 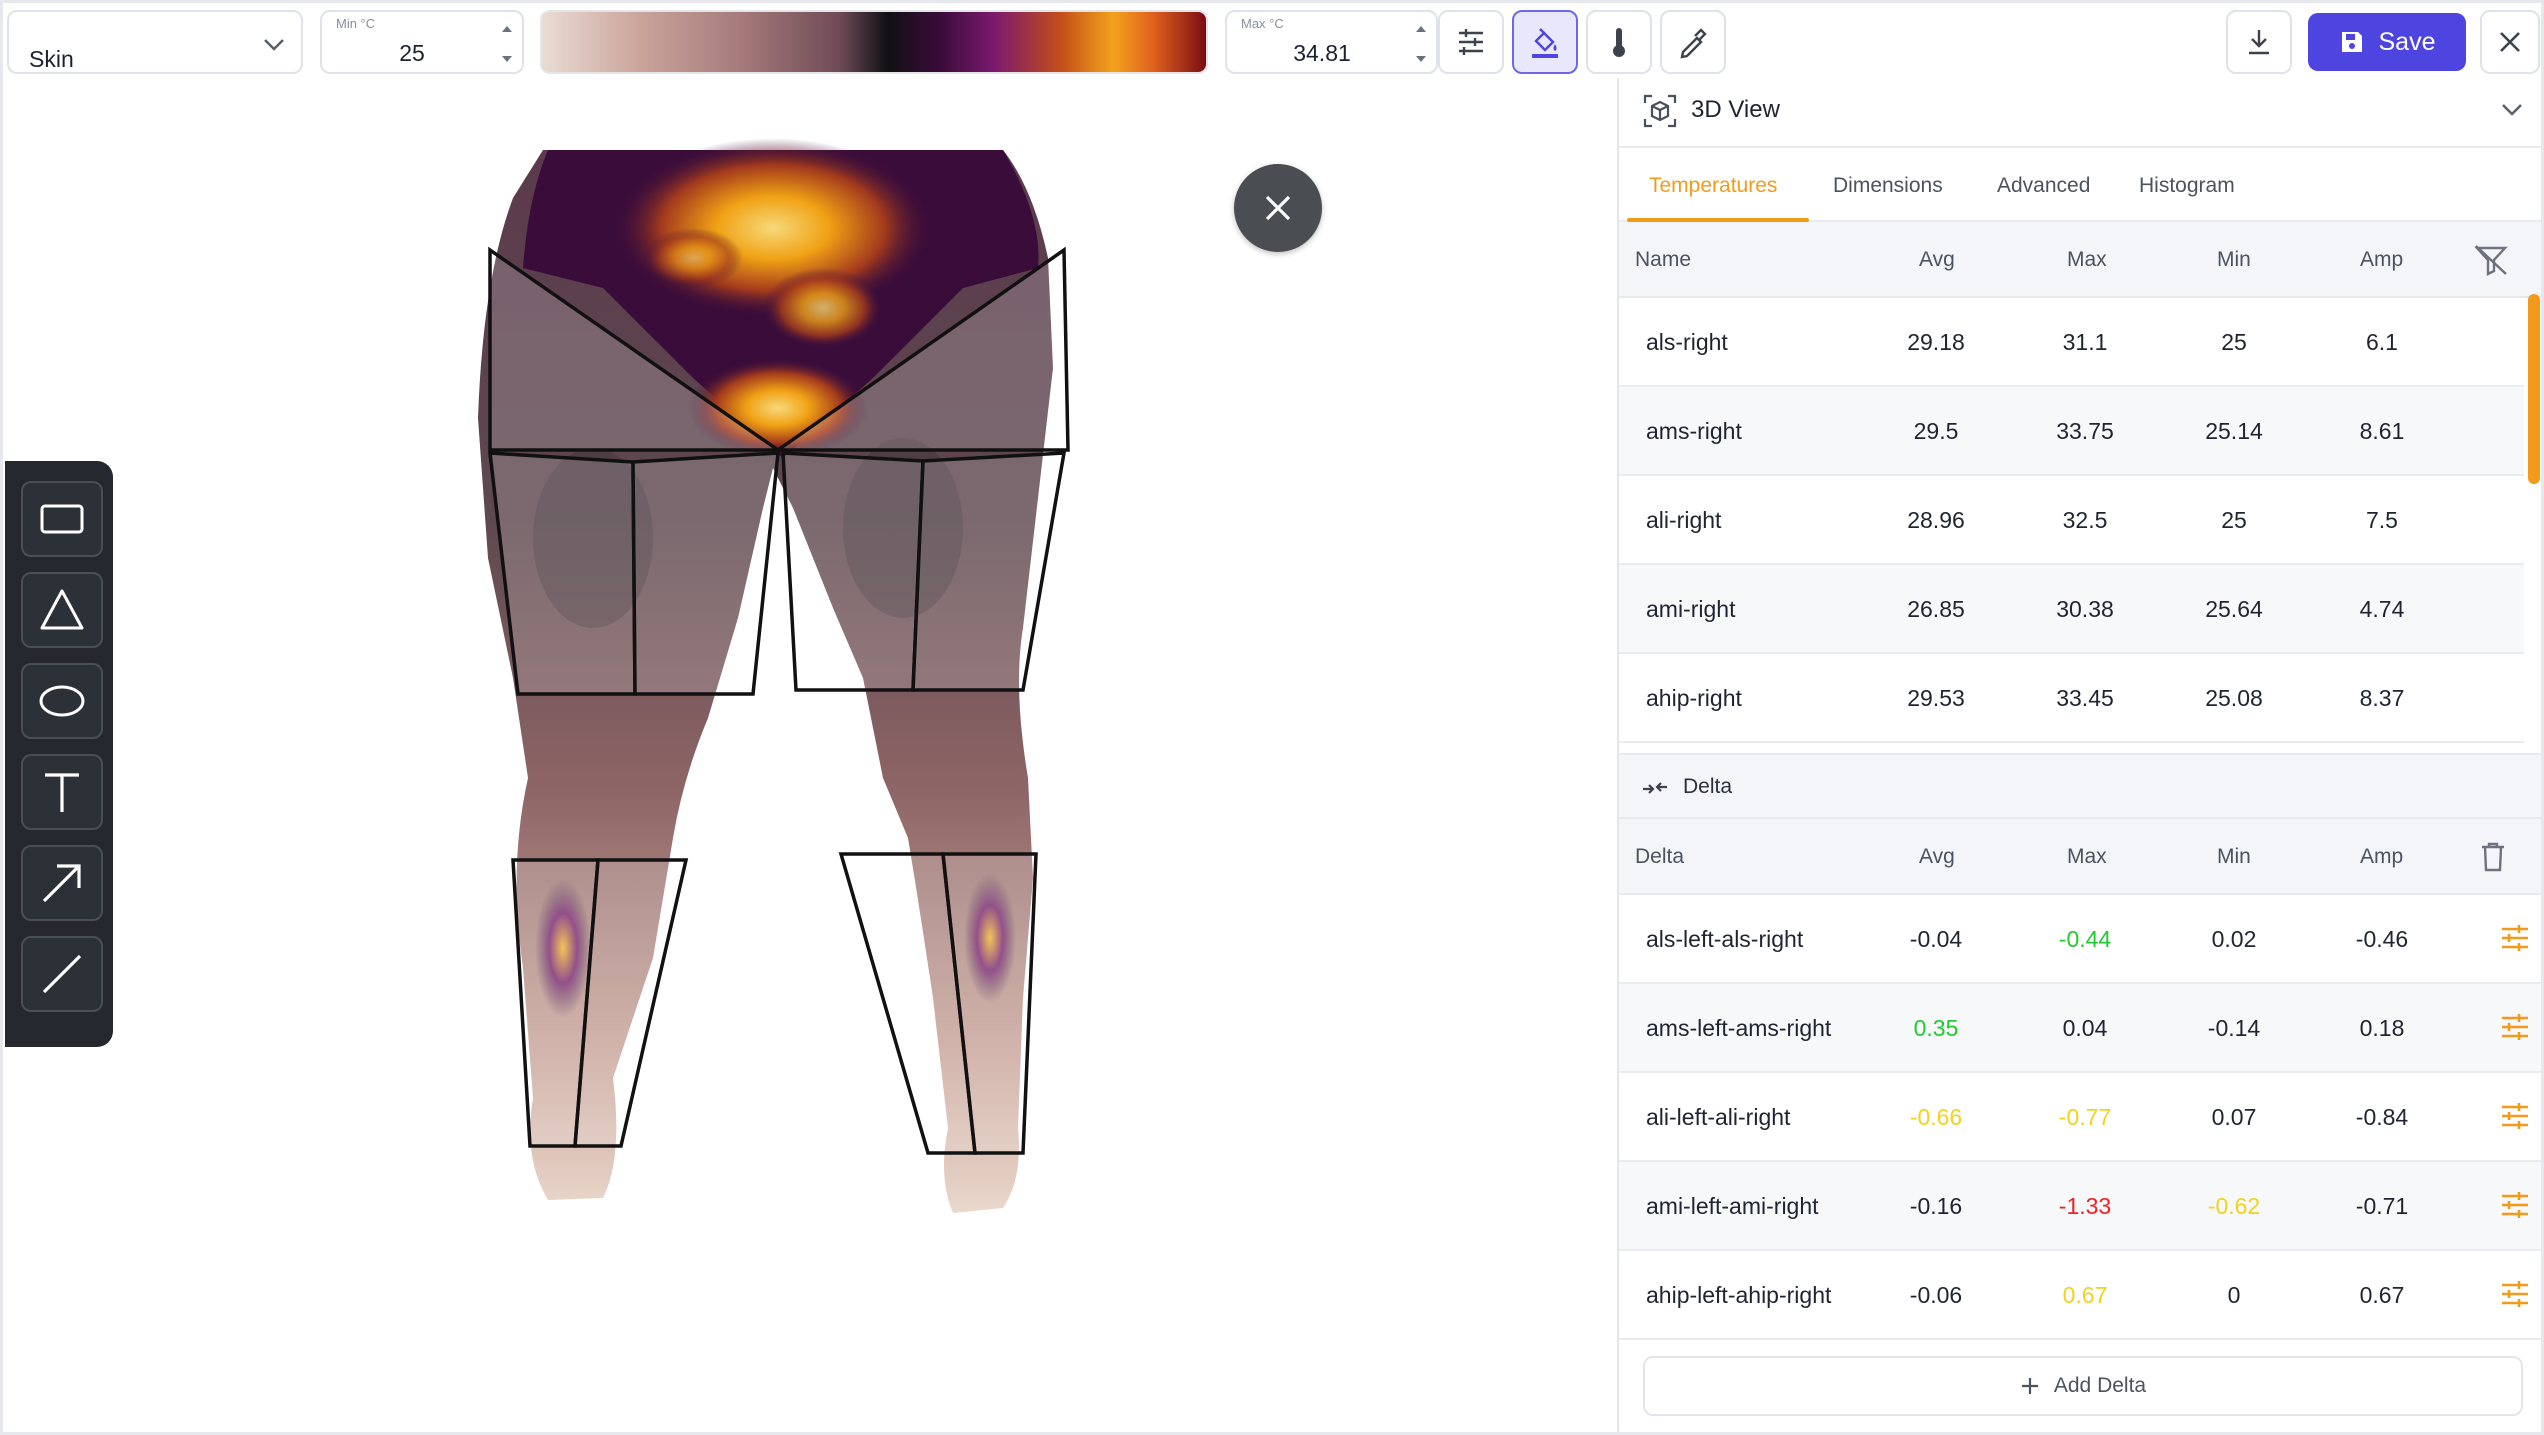 What do you see at coordinates (2382, 939) in the screenshot?
I see `delta-amp: -0.46` at bounding box center [2382, 939].